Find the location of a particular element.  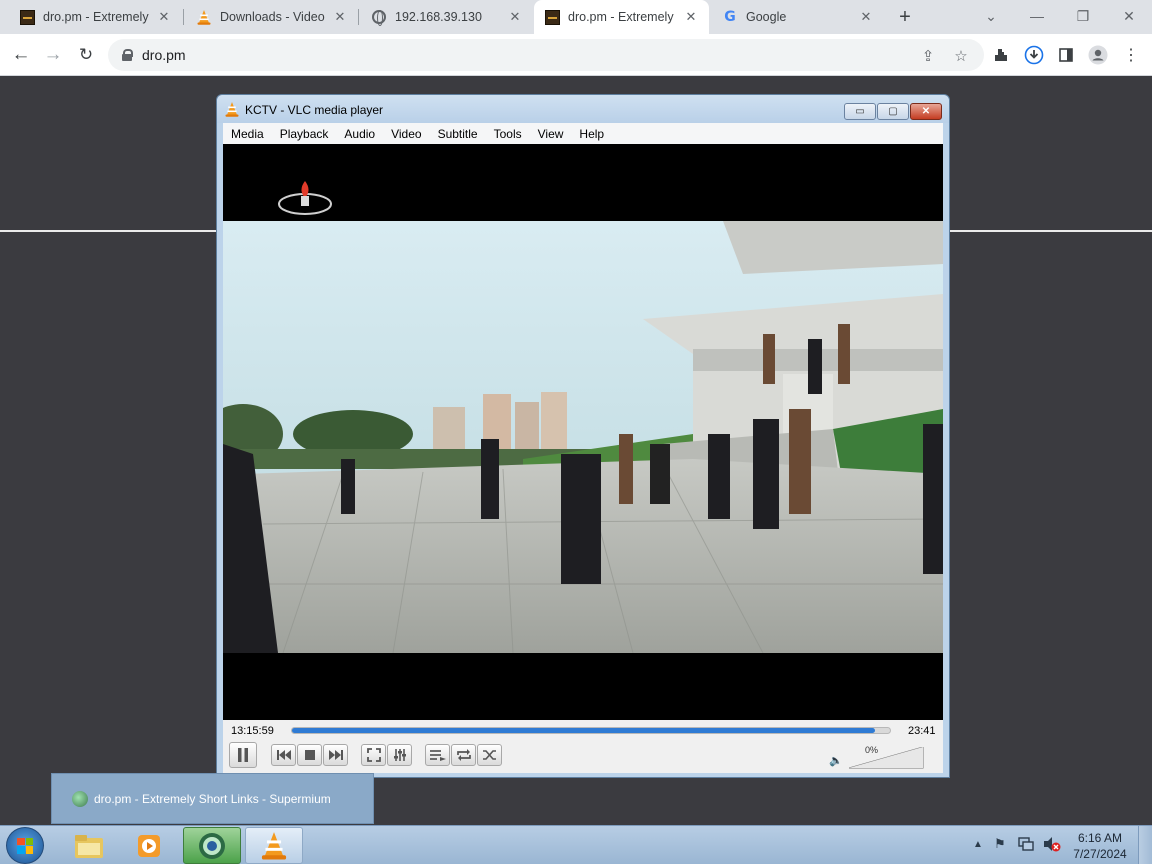

media-player-icon is located at coordinates (149, 845).